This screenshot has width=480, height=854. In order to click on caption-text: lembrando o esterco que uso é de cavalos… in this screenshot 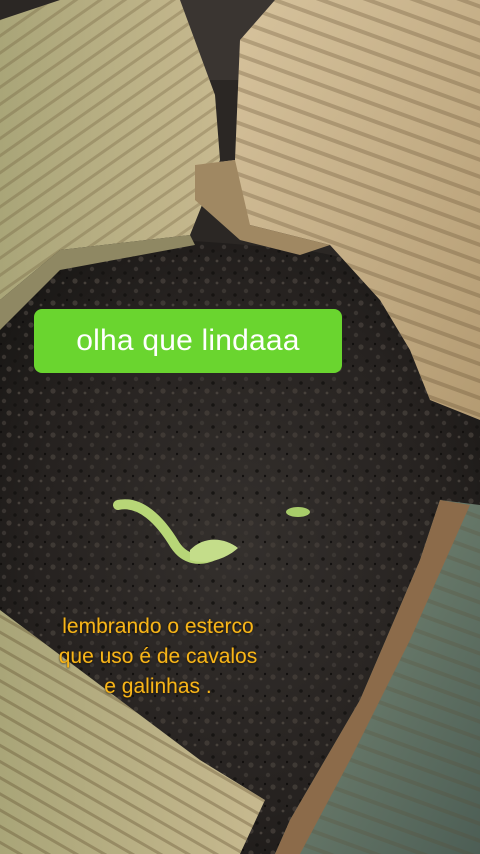, I will do `click(158, 657)`.